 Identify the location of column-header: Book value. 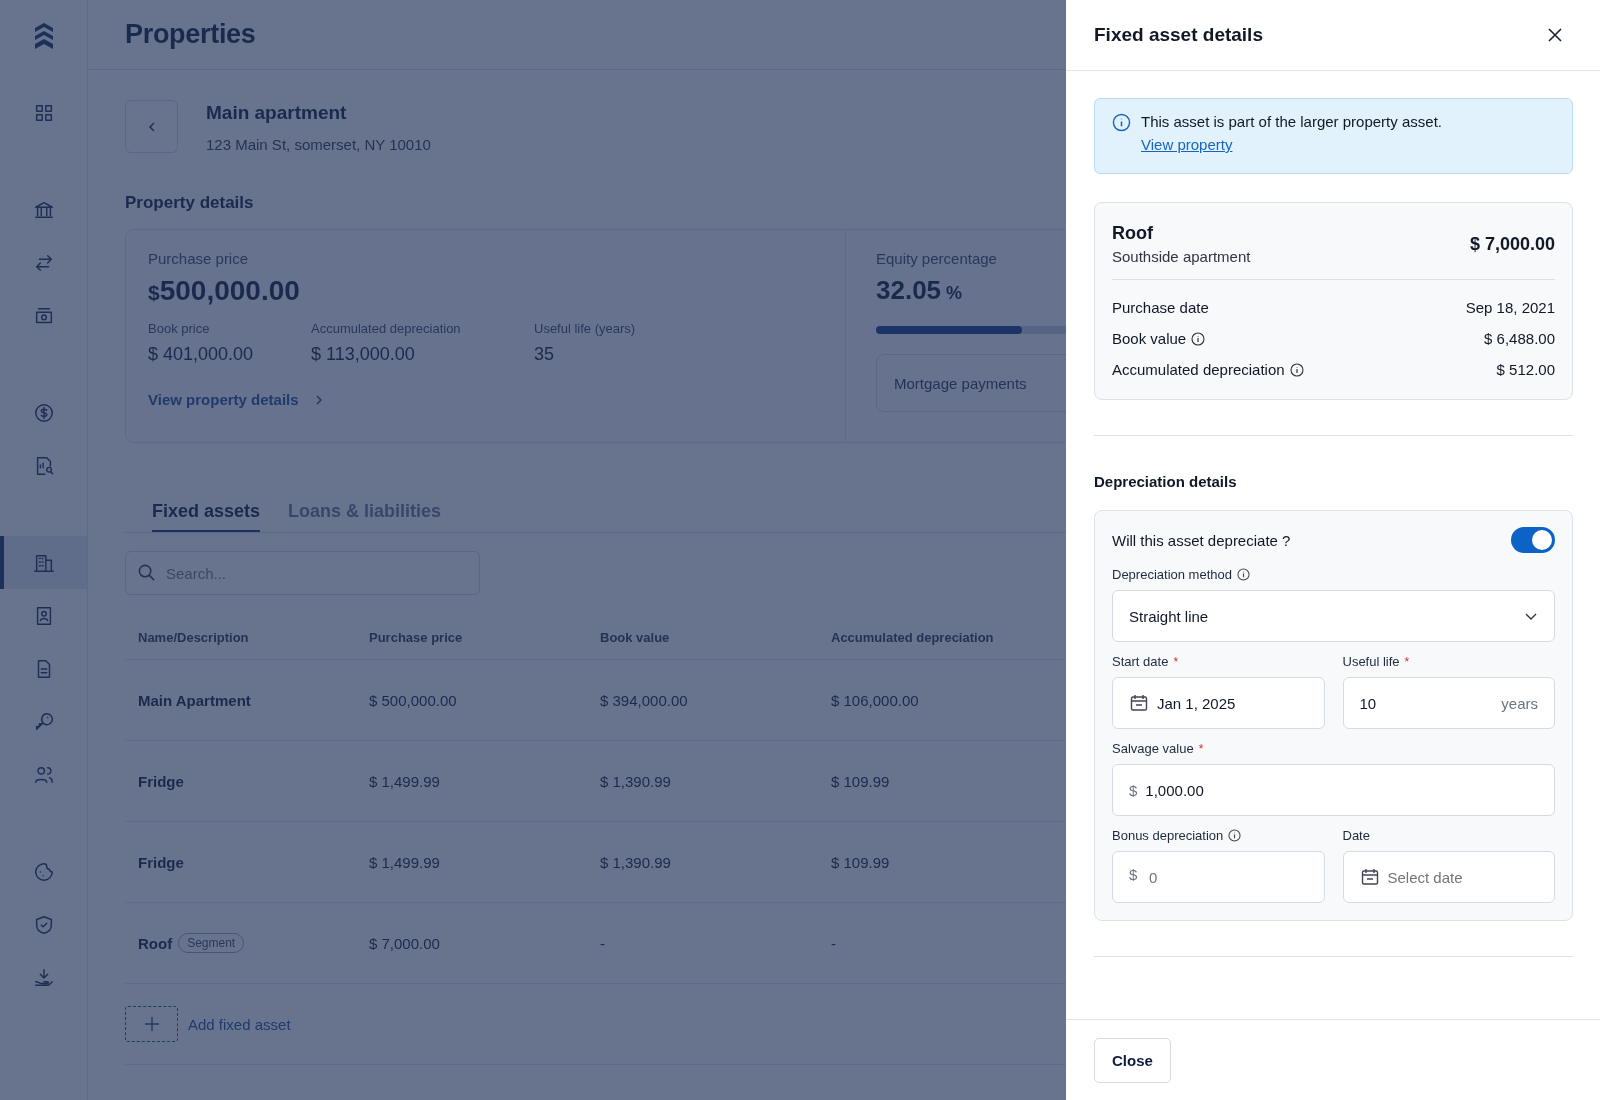
(635, 637).